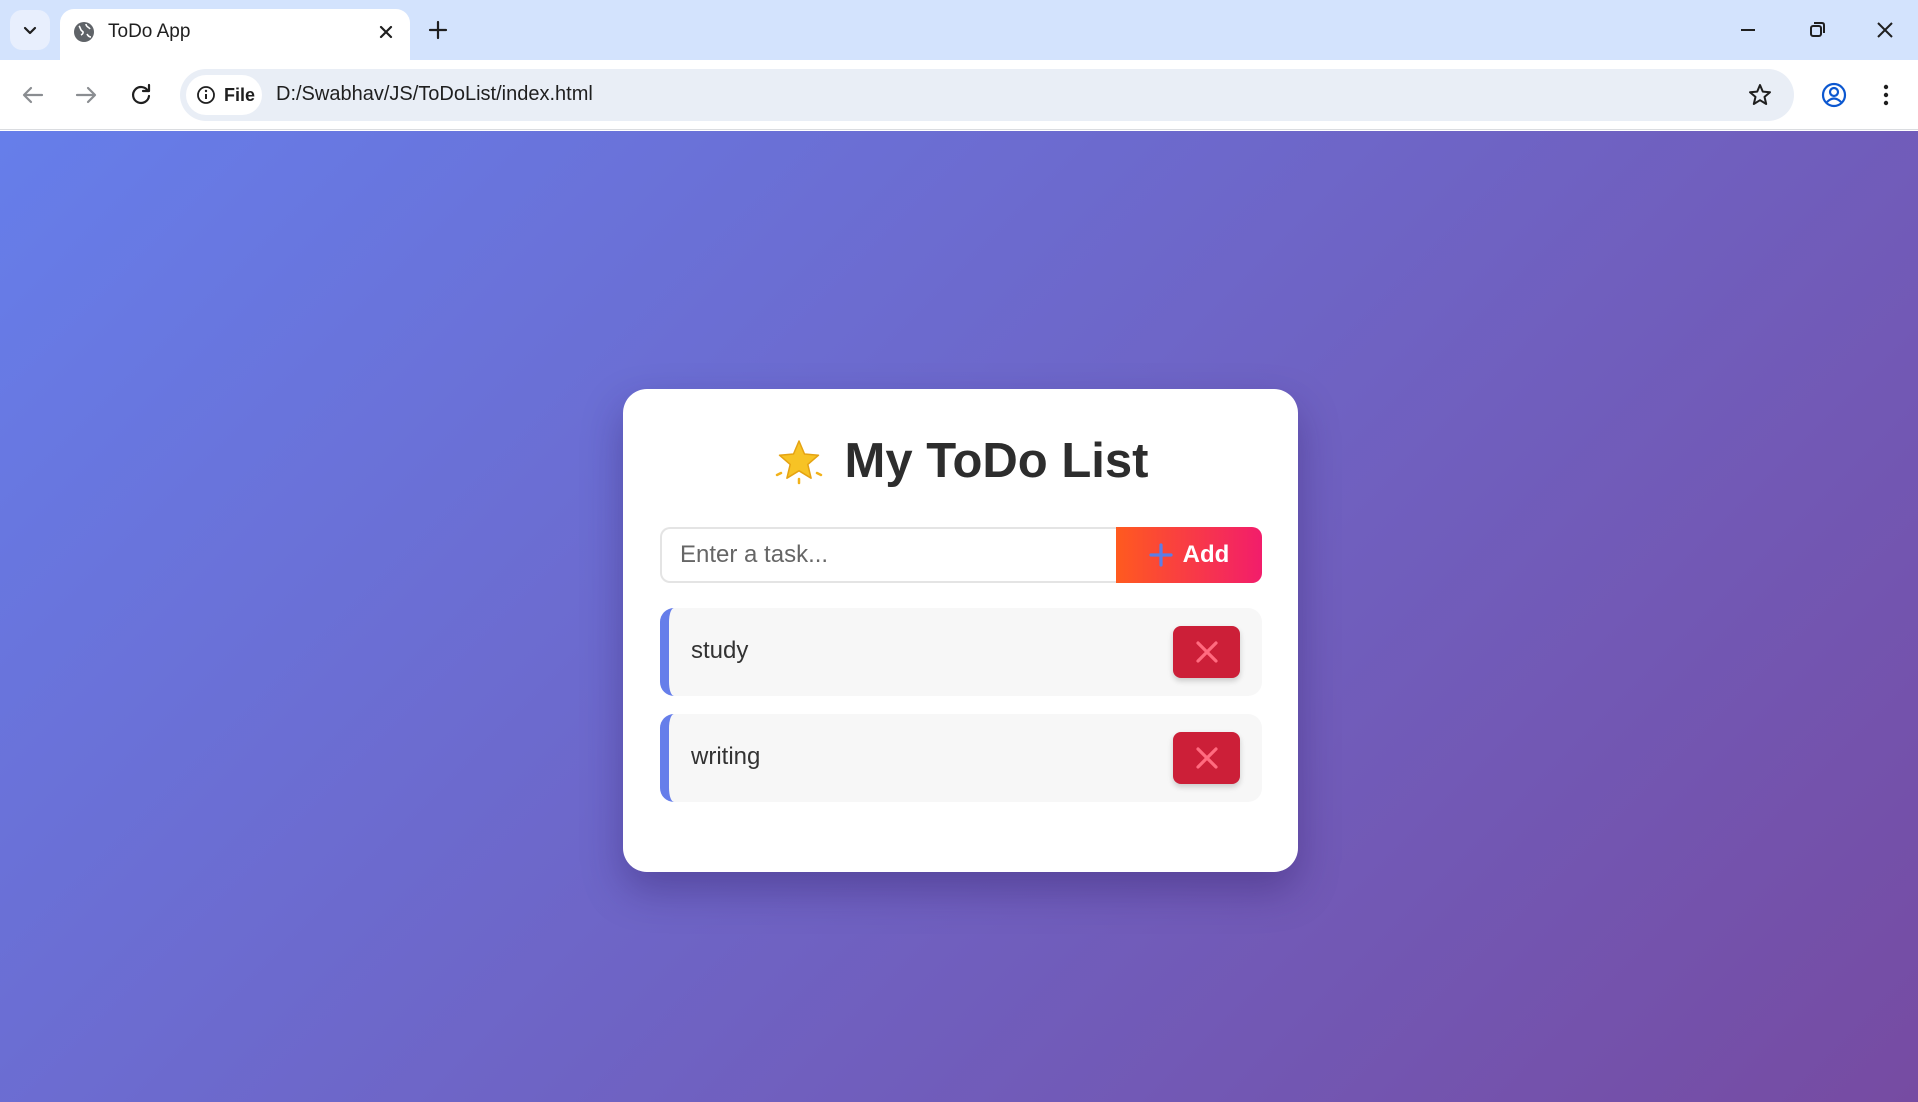  I want to click on todo-item: writing, so click(961, 758).